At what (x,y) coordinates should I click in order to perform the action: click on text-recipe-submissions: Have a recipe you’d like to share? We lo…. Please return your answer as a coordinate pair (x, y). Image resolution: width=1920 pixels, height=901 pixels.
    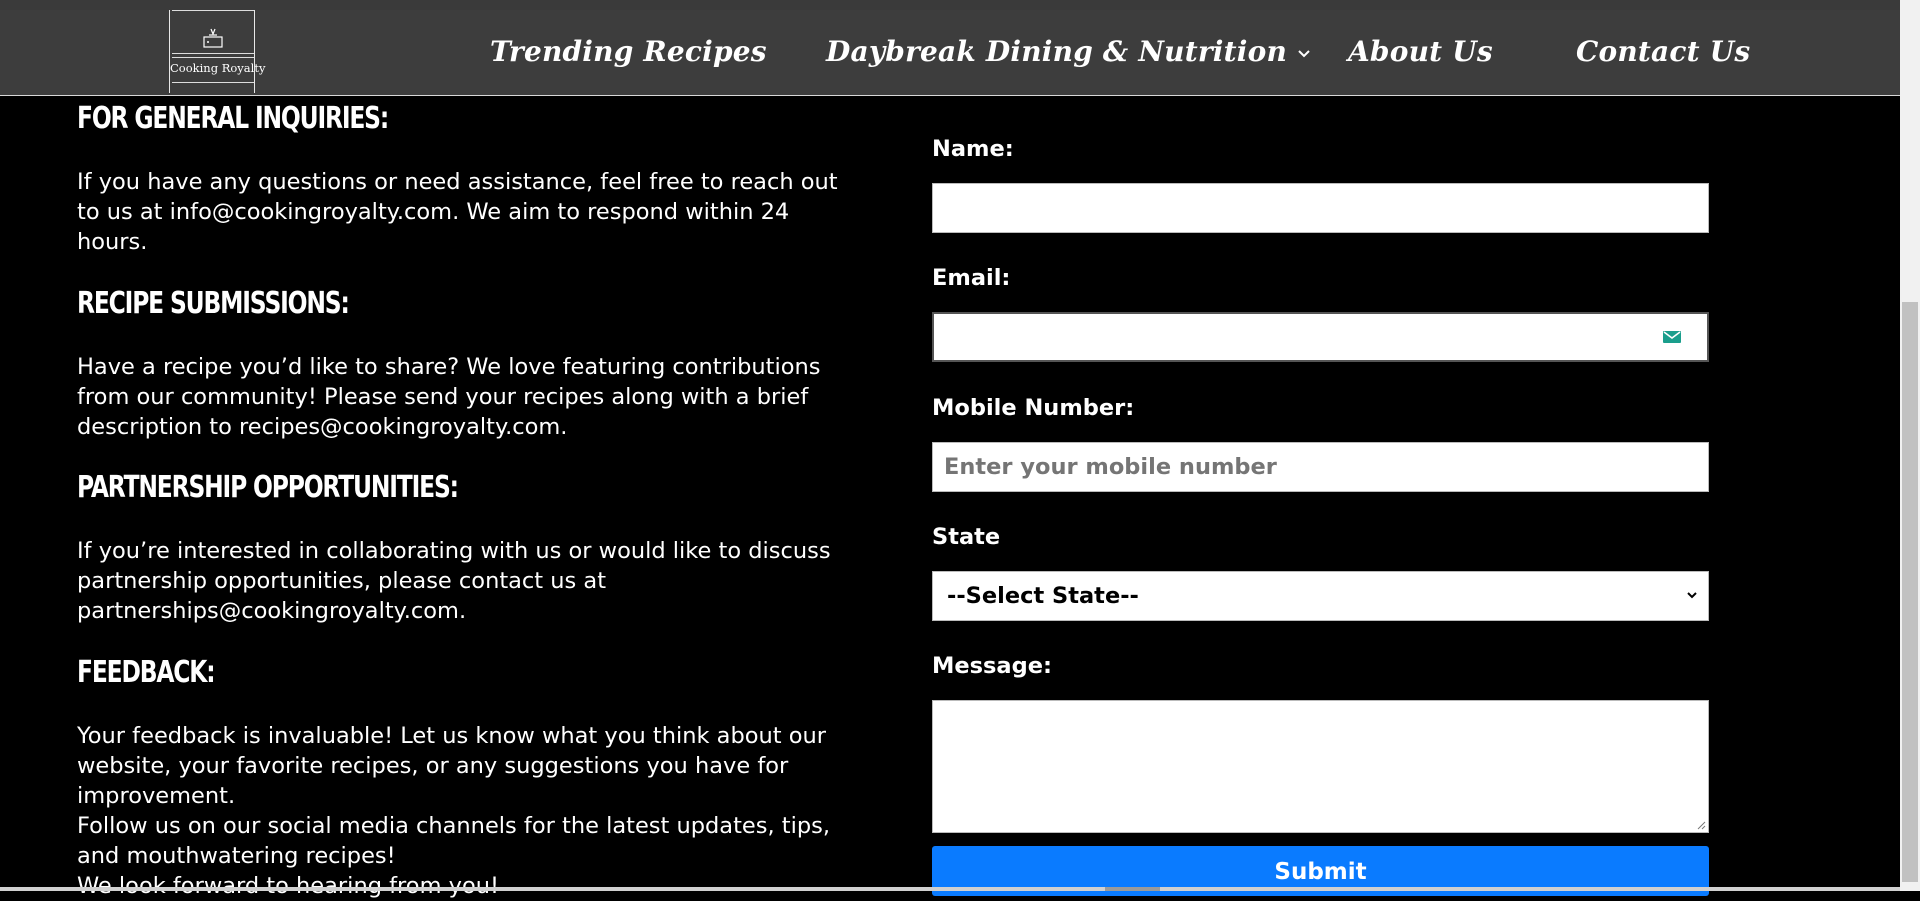
    Looking at the image, I should click on (449, 397).